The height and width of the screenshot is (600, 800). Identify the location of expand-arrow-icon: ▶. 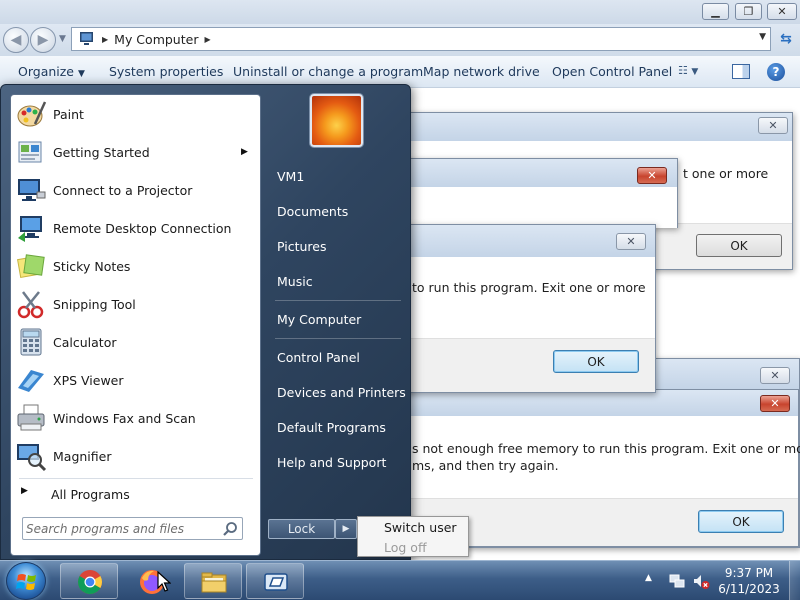
(24, 491).